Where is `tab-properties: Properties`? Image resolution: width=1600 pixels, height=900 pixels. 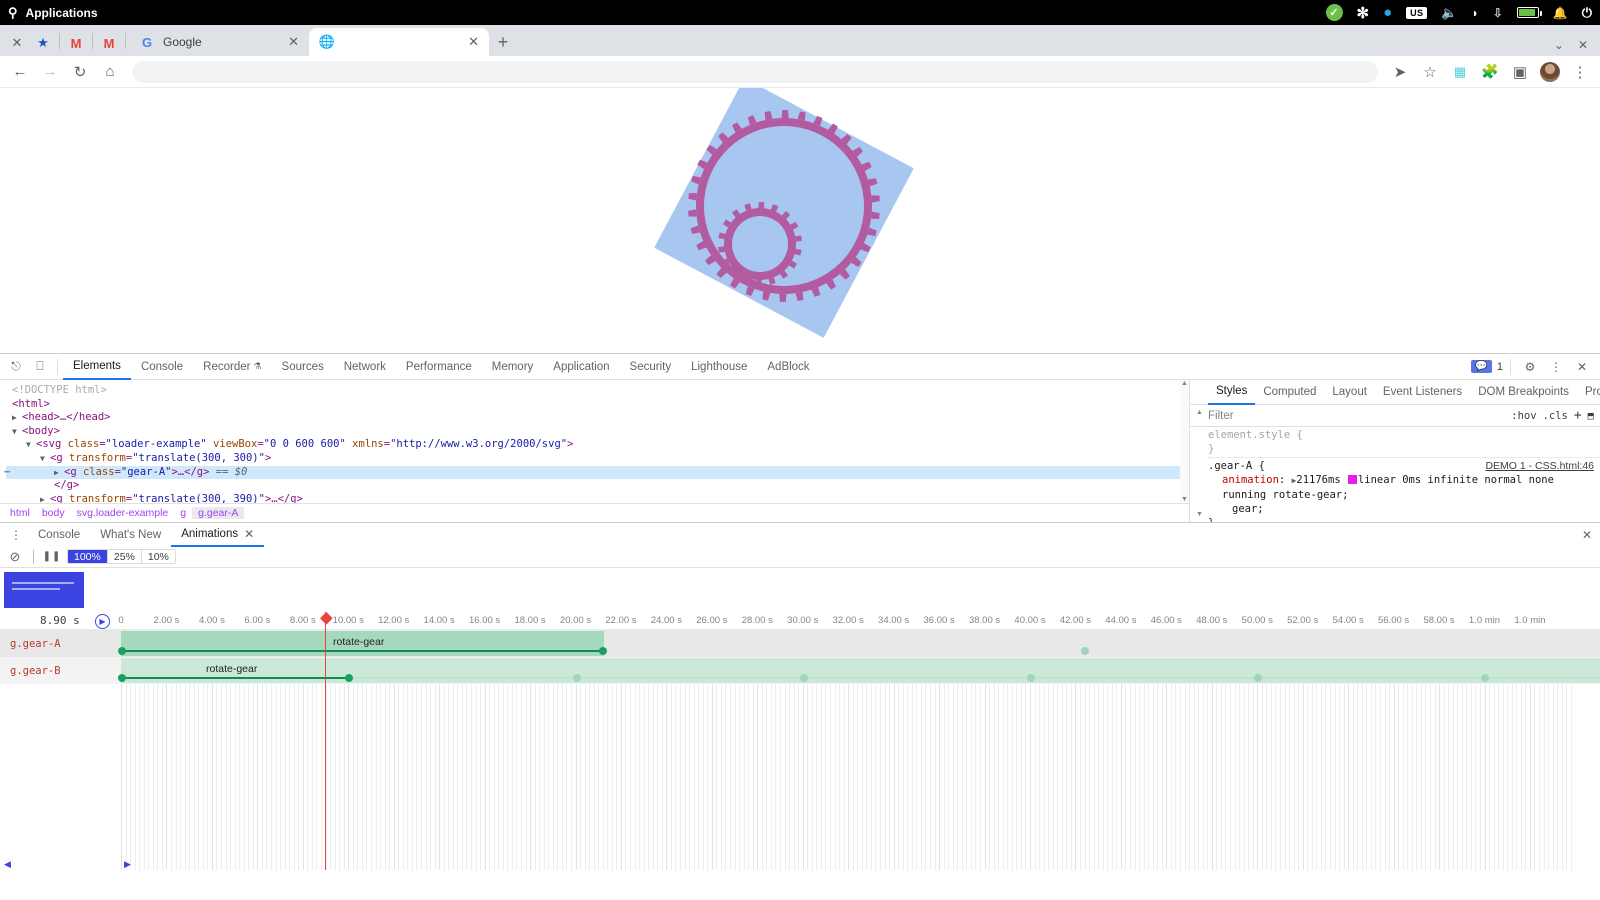 tab-properties: Properties is located at coordinates (1588, 392).